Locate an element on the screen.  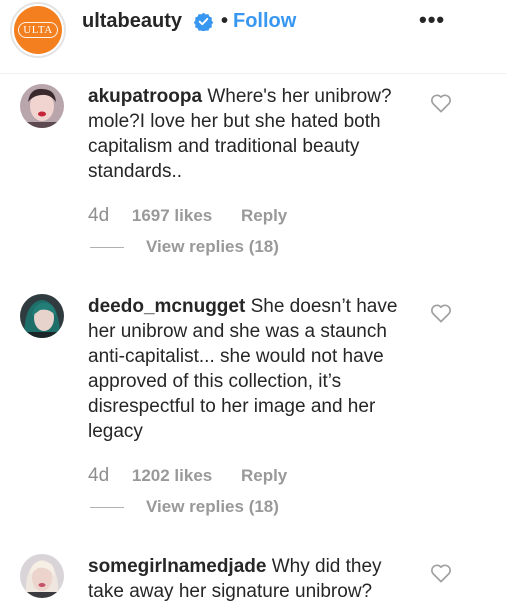
comment-username: deedo_mcnugget is located at coordinates (166, 306).